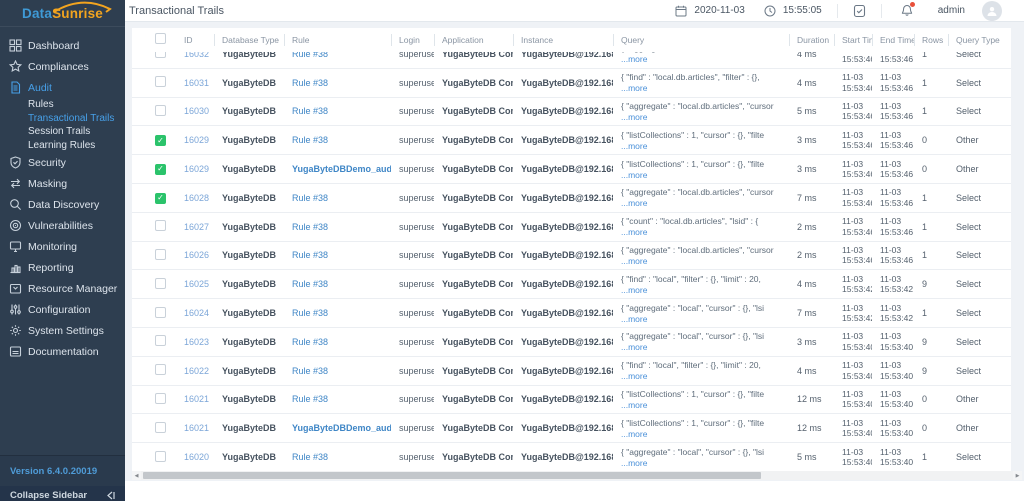 This screenshot has width=1024, height=501. What do you see at coordinates (62, 493) in the screenshot?
I see `collapse-sidebar-button: Collapse Sidebar` at bounding box center [62, 493].